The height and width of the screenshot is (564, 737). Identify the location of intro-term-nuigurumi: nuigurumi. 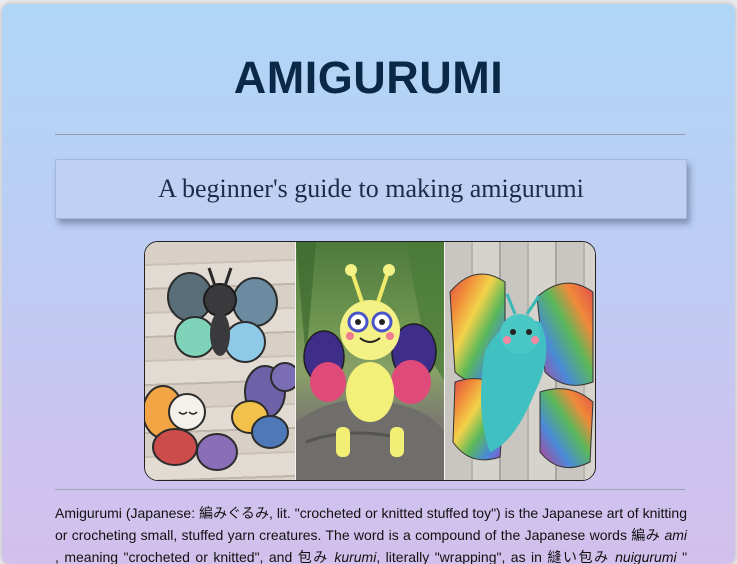
(646, 556).